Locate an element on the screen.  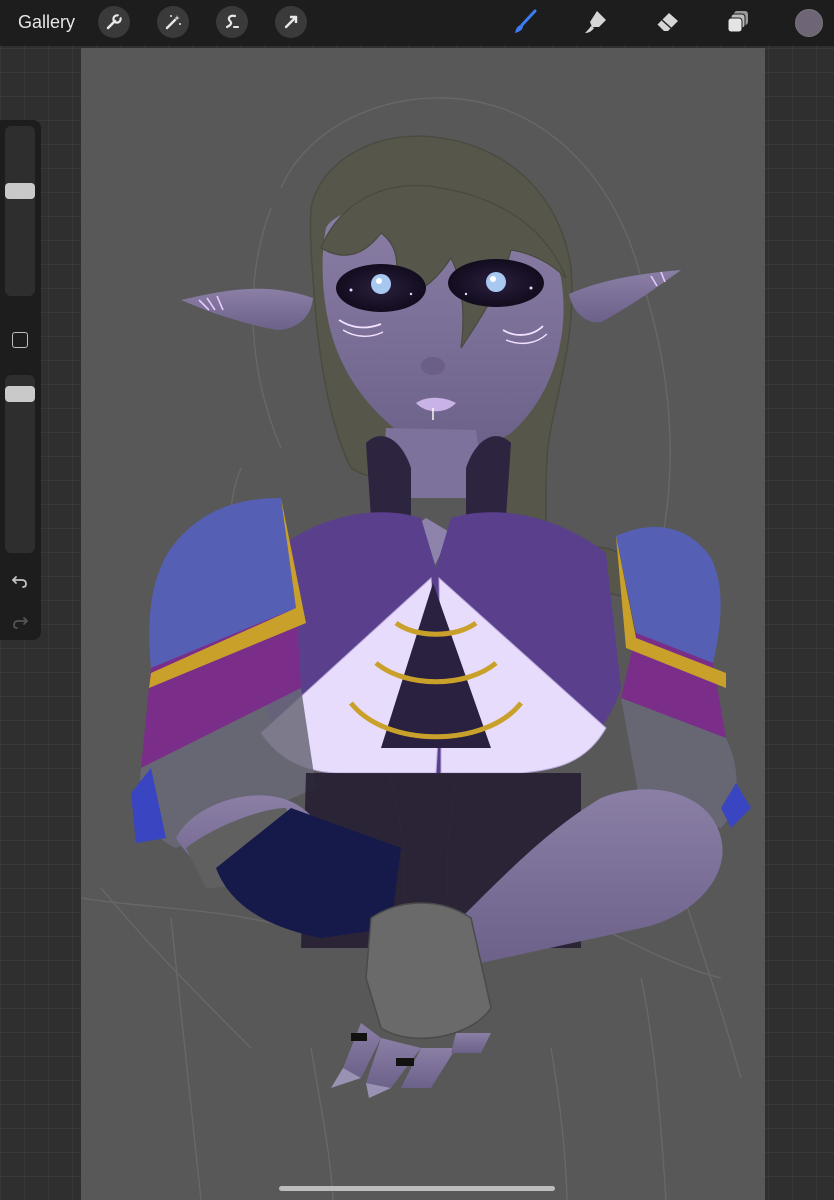
eraser-icon is located at coordinates (667, 22).